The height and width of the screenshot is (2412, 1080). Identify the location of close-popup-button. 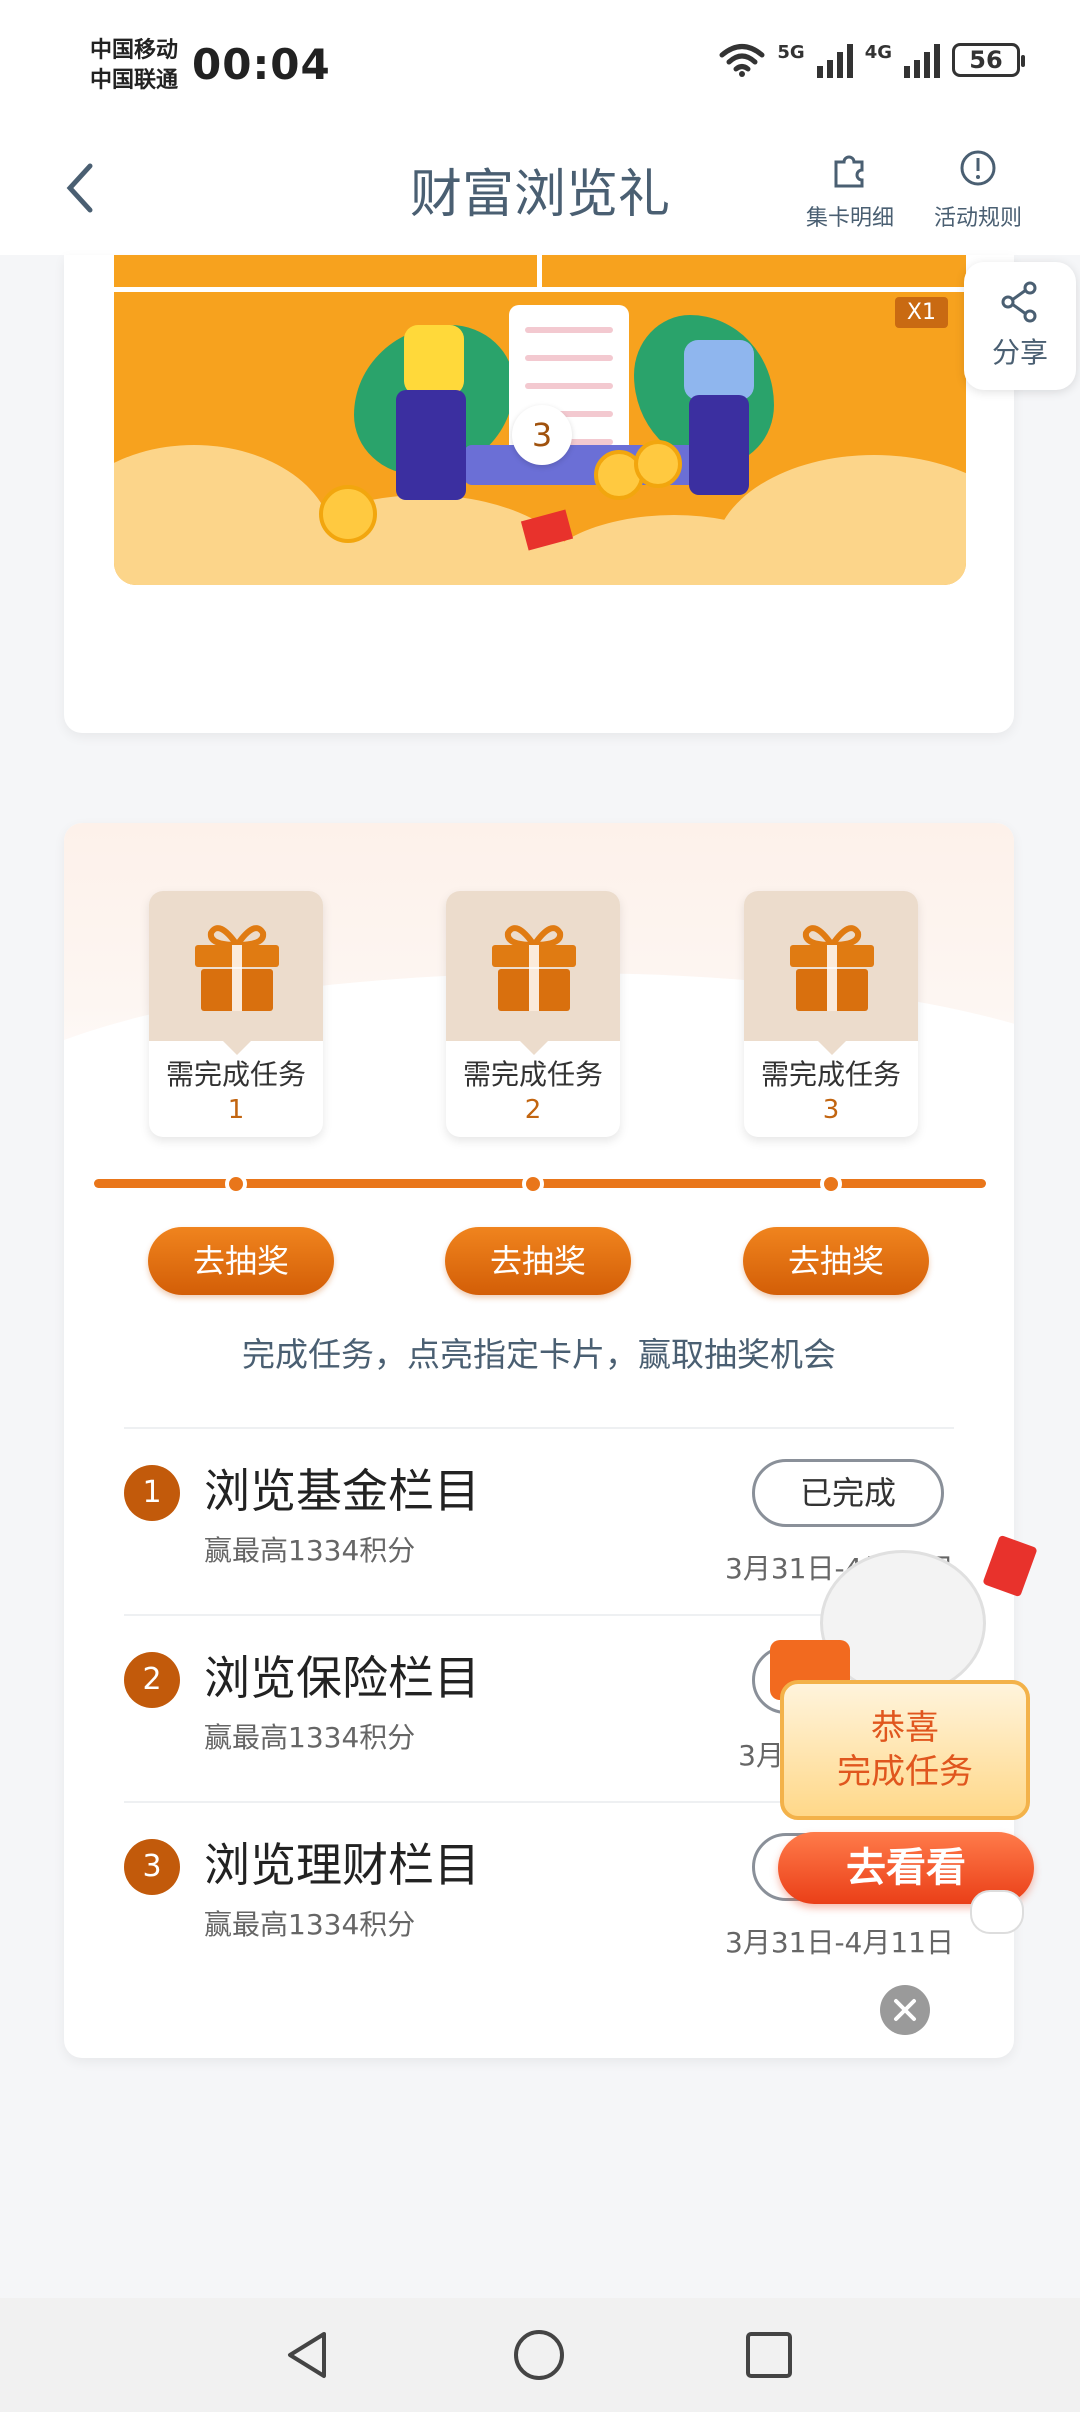
(905, 2010).